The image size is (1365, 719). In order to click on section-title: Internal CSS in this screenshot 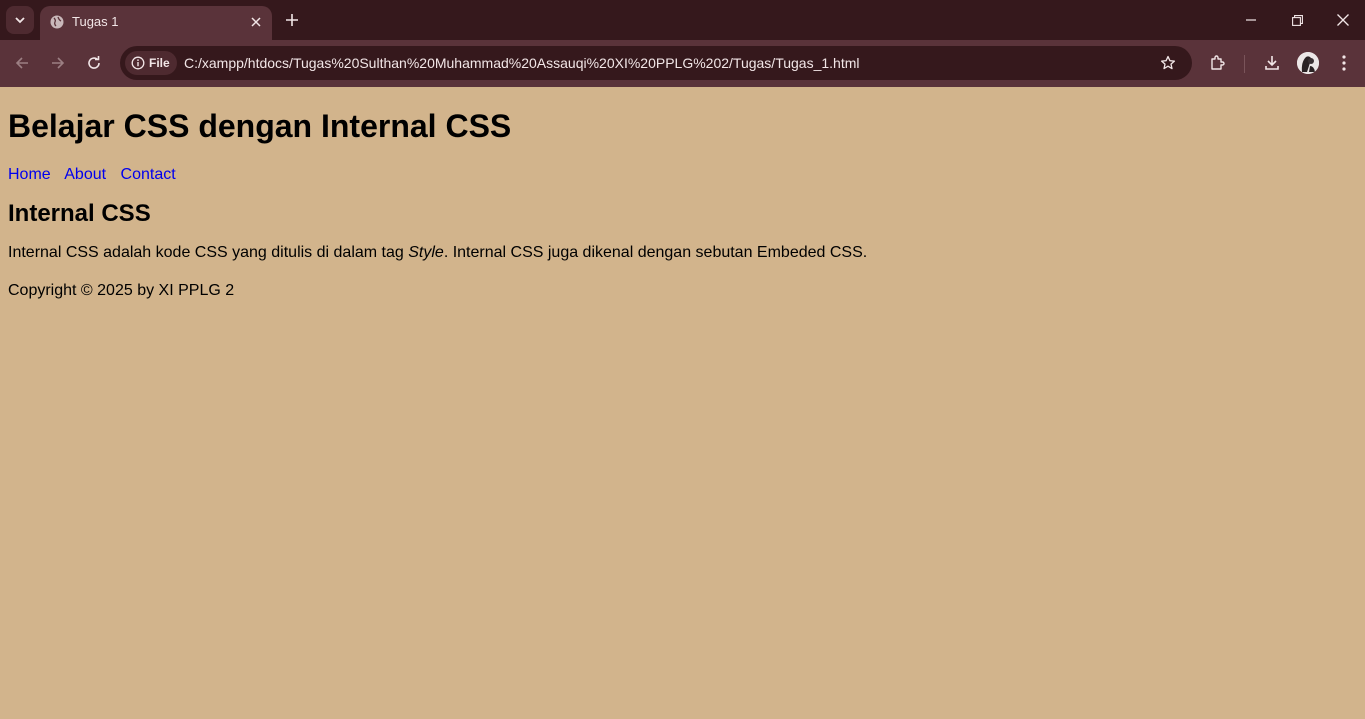, I will do `click(79, 213)`.